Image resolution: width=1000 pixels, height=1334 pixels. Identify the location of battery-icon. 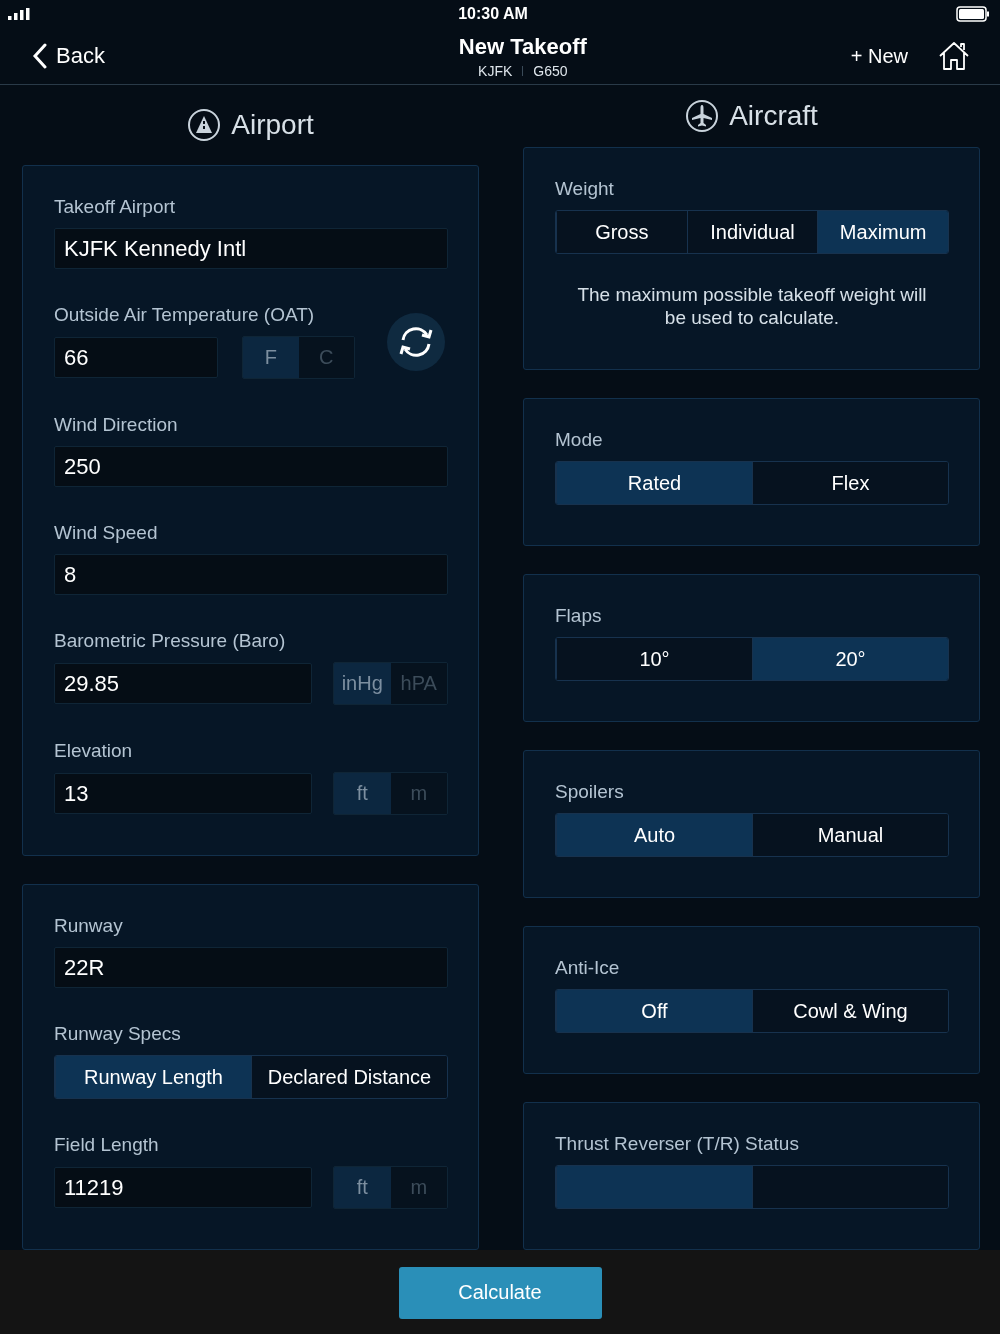
(973, 14).